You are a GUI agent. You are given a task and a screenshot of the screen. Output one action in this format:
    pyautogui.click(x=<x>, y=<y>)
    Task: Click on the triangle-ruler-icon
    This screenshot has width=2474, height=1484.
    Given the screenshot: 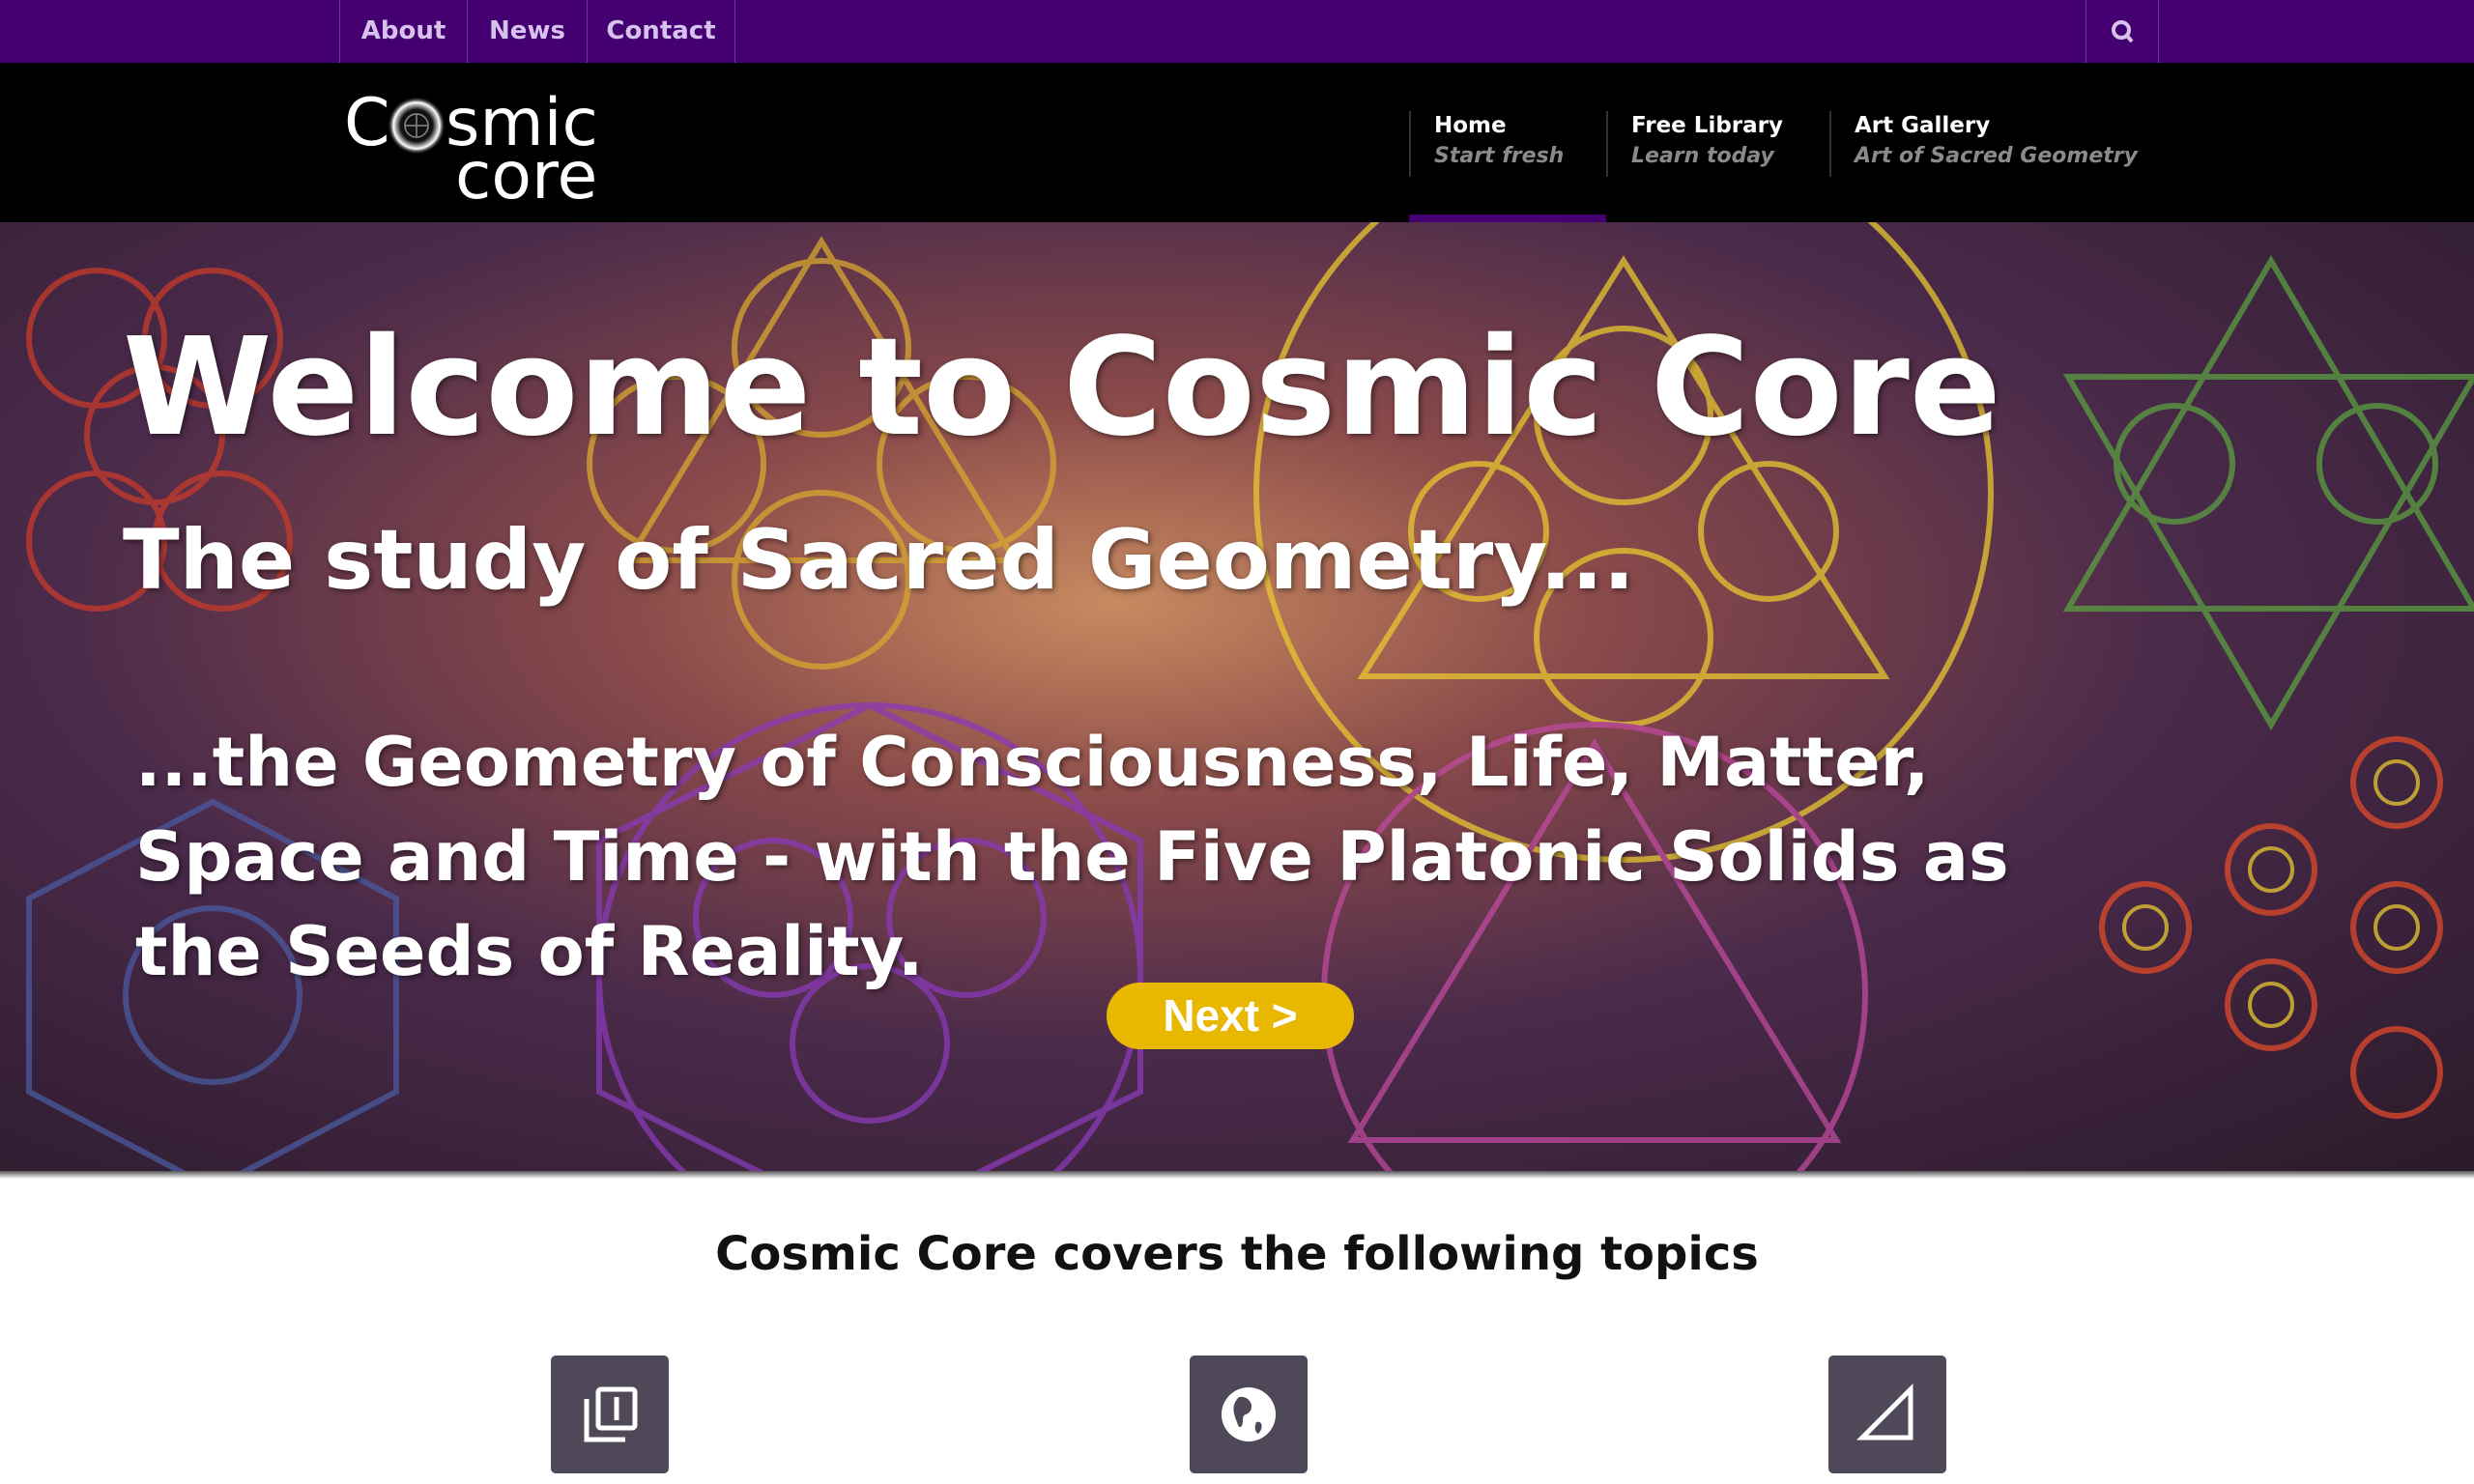 What is the action you would take?
    pyautogui.click(x=1885, y=1413)
    